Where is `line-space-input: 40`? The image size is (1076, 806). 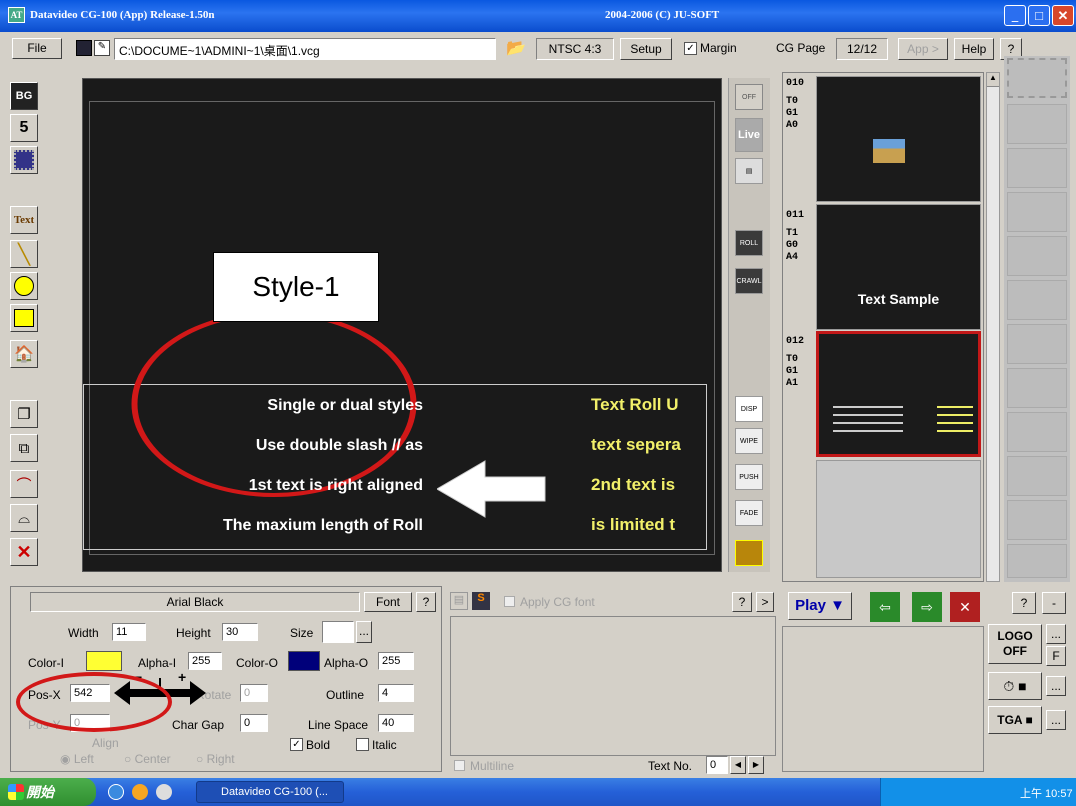
line-space-input: 40 is located at coordinates (396, 723).